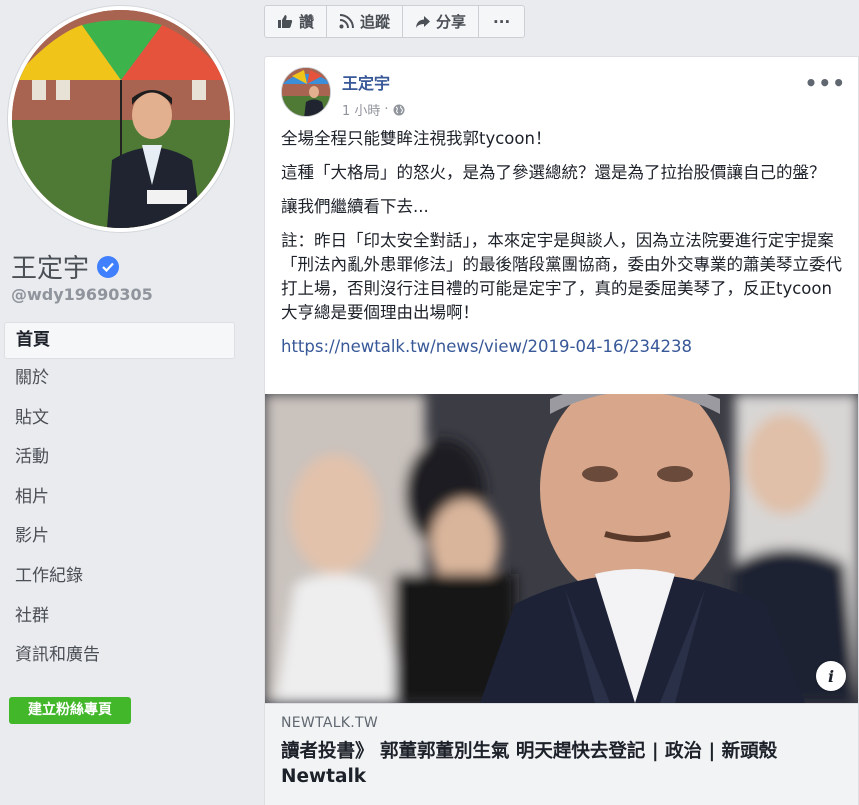  What do you see at coordinates (373, 82) in the screenshot?
I see `post-author-name: 王定宇` at bounding box center [373, 82].